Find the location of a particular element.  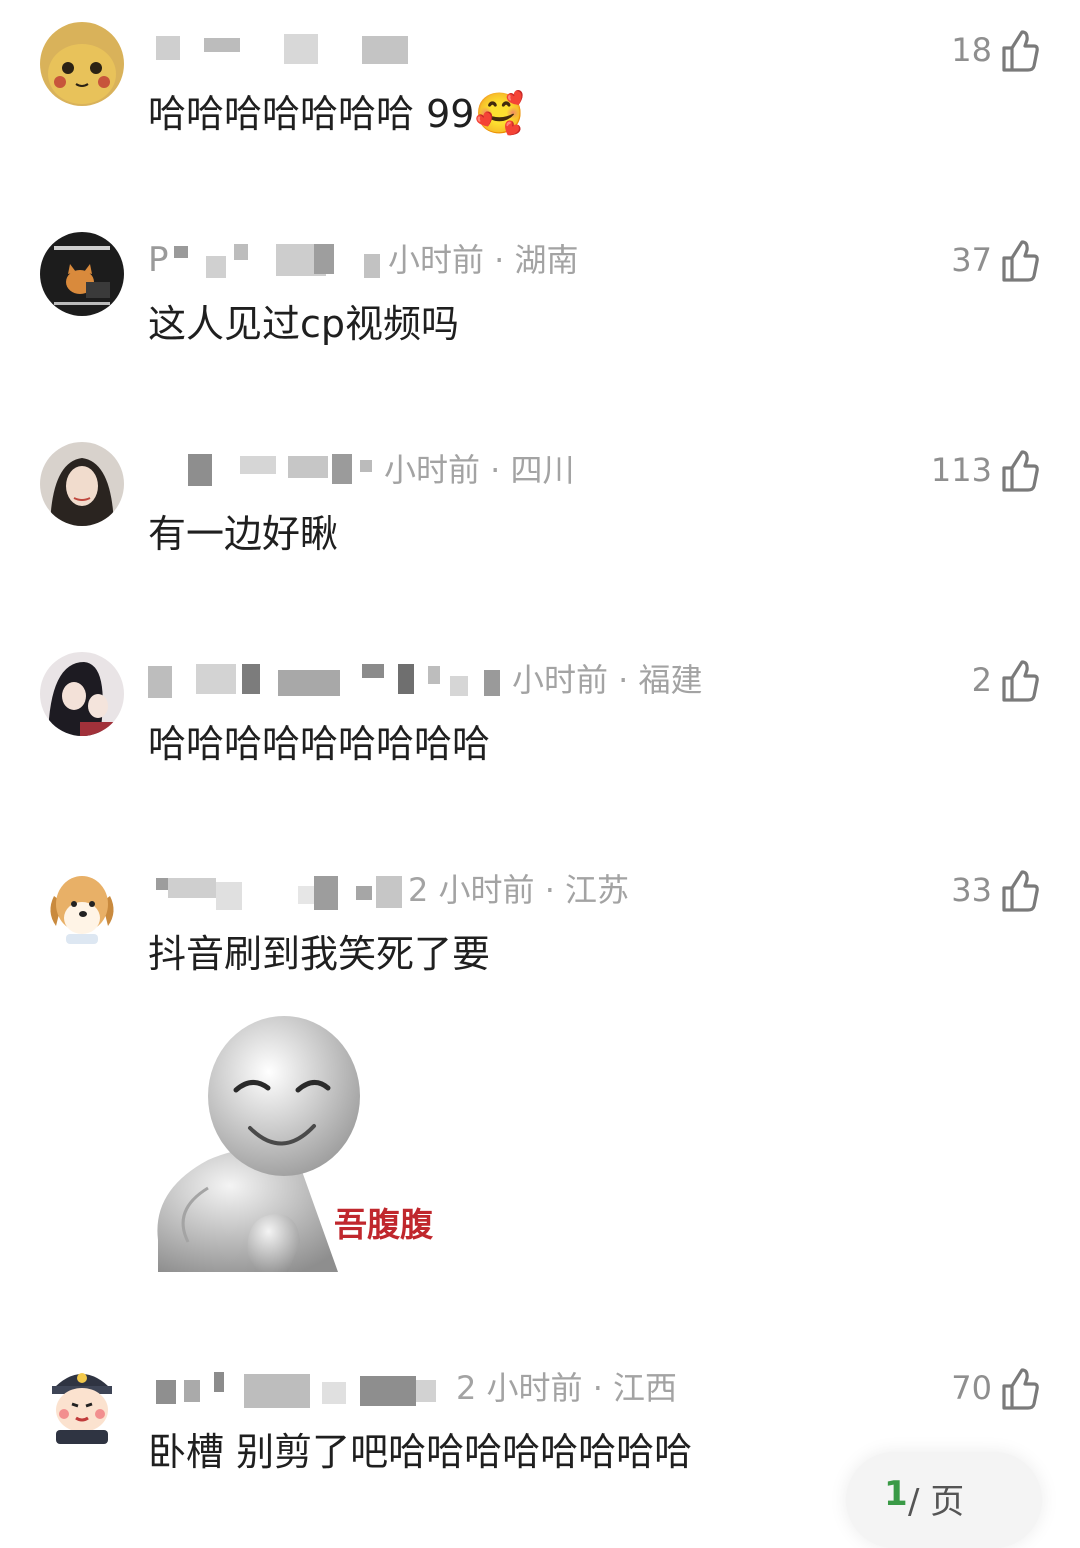

cat-laptop-avatar-icon is located at coordinates (82, 274).